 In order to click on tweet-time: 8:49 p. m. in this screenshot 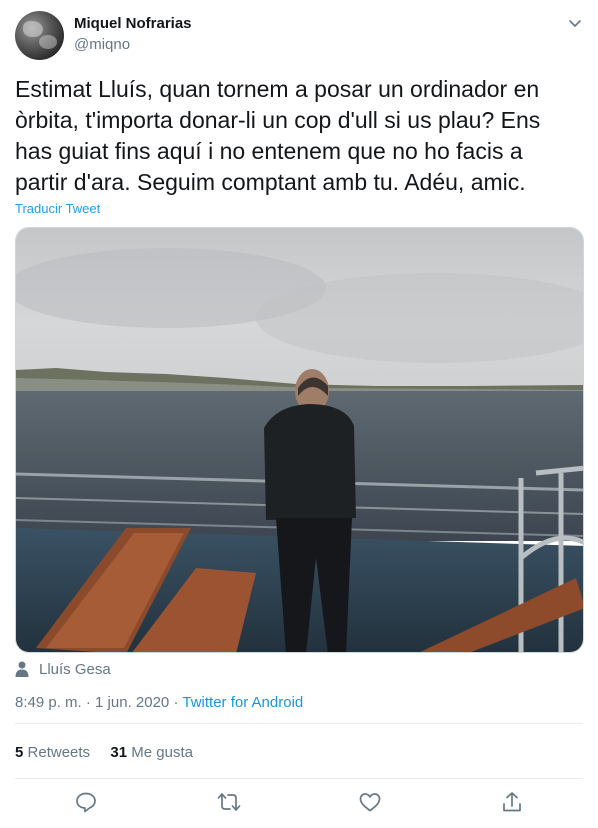, I will do `click(48, 702)`.